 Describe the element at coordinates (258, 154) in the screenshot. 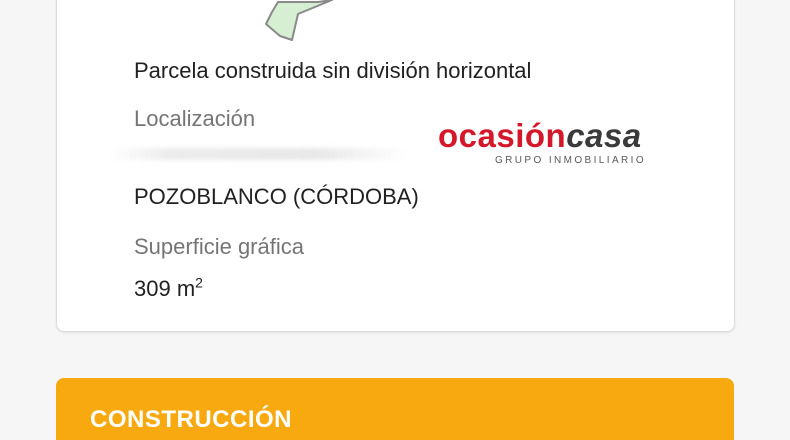

I see `blurred-address` at that location.